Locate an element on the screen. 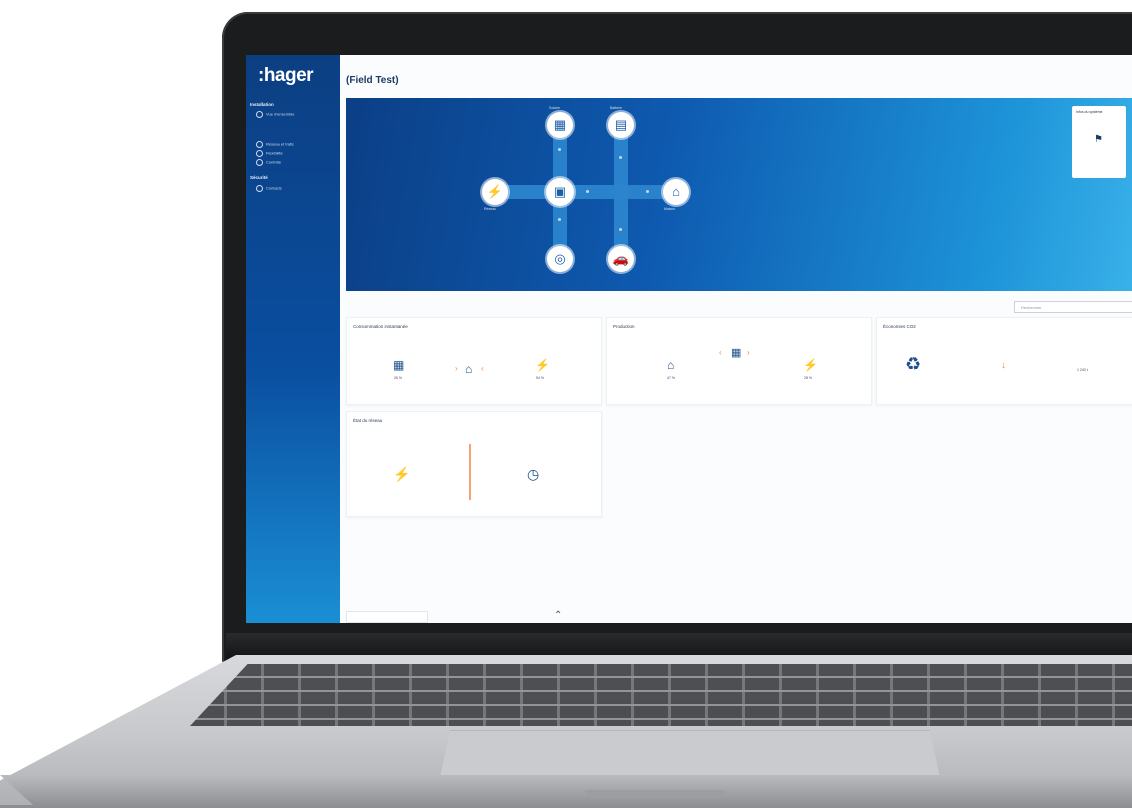  production-title: Production is located at coordinates (624, 326).